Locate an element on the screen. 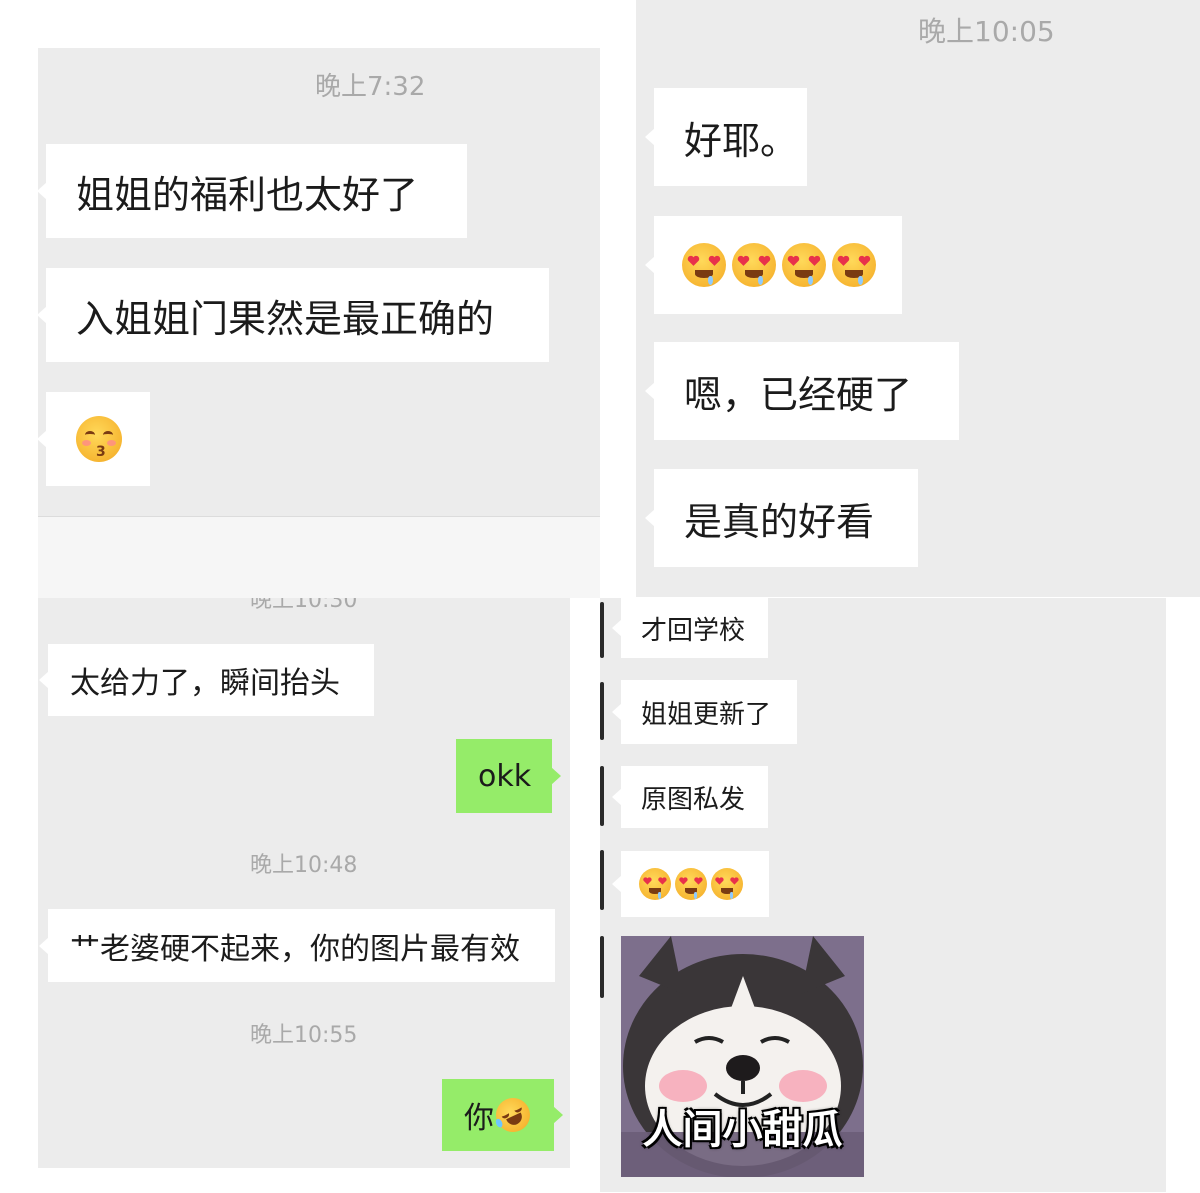  timestamp: 晚上10:55 is located at coordinates (304, 1035).